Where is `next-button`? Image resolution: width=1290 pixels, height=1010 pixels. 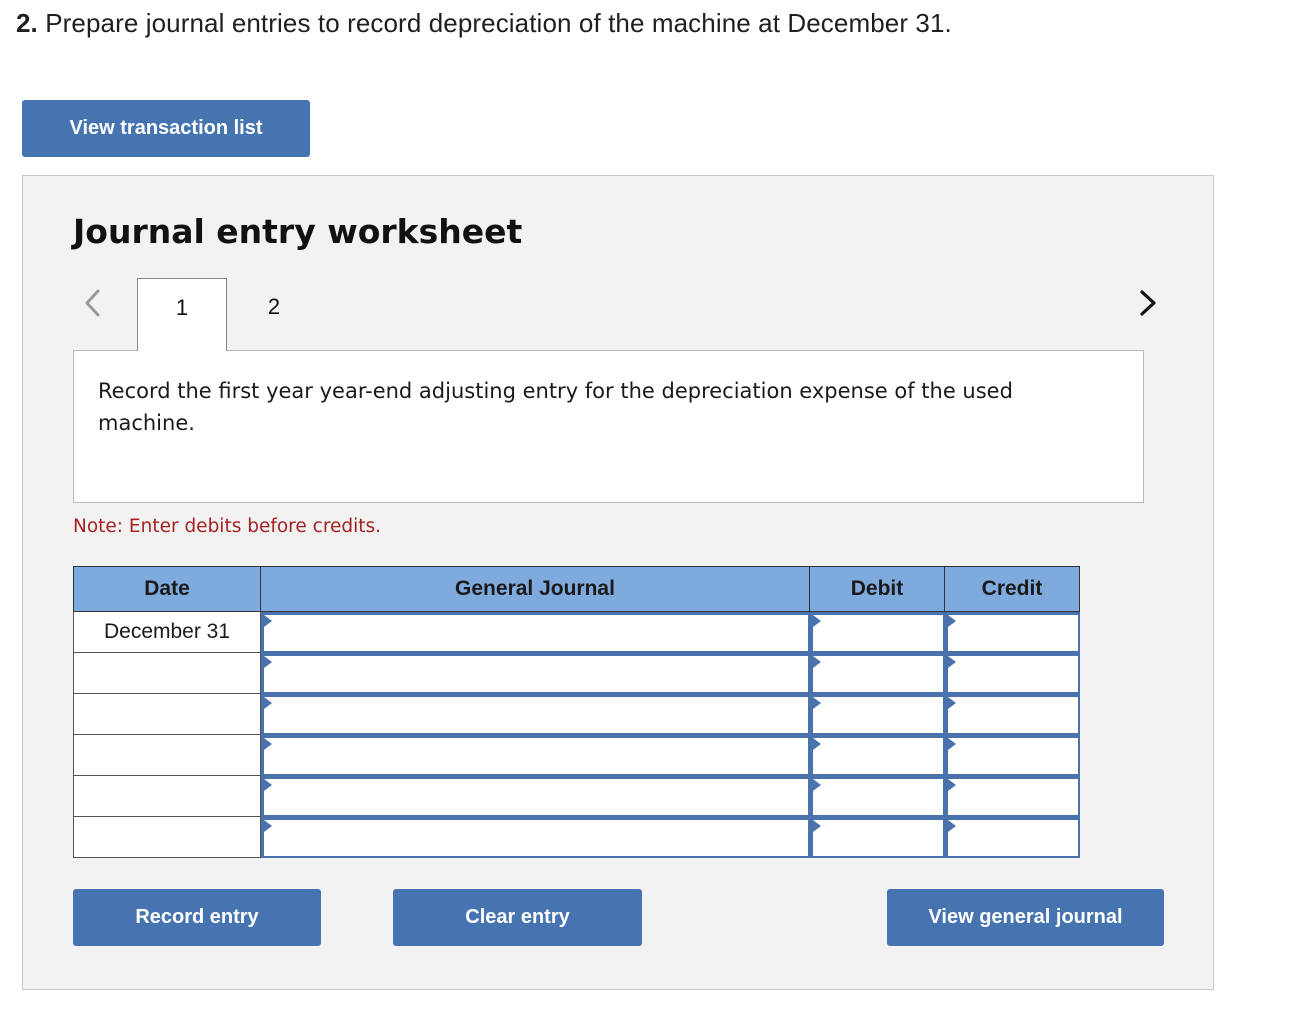
next-button is located at coordinates (1148, 303).